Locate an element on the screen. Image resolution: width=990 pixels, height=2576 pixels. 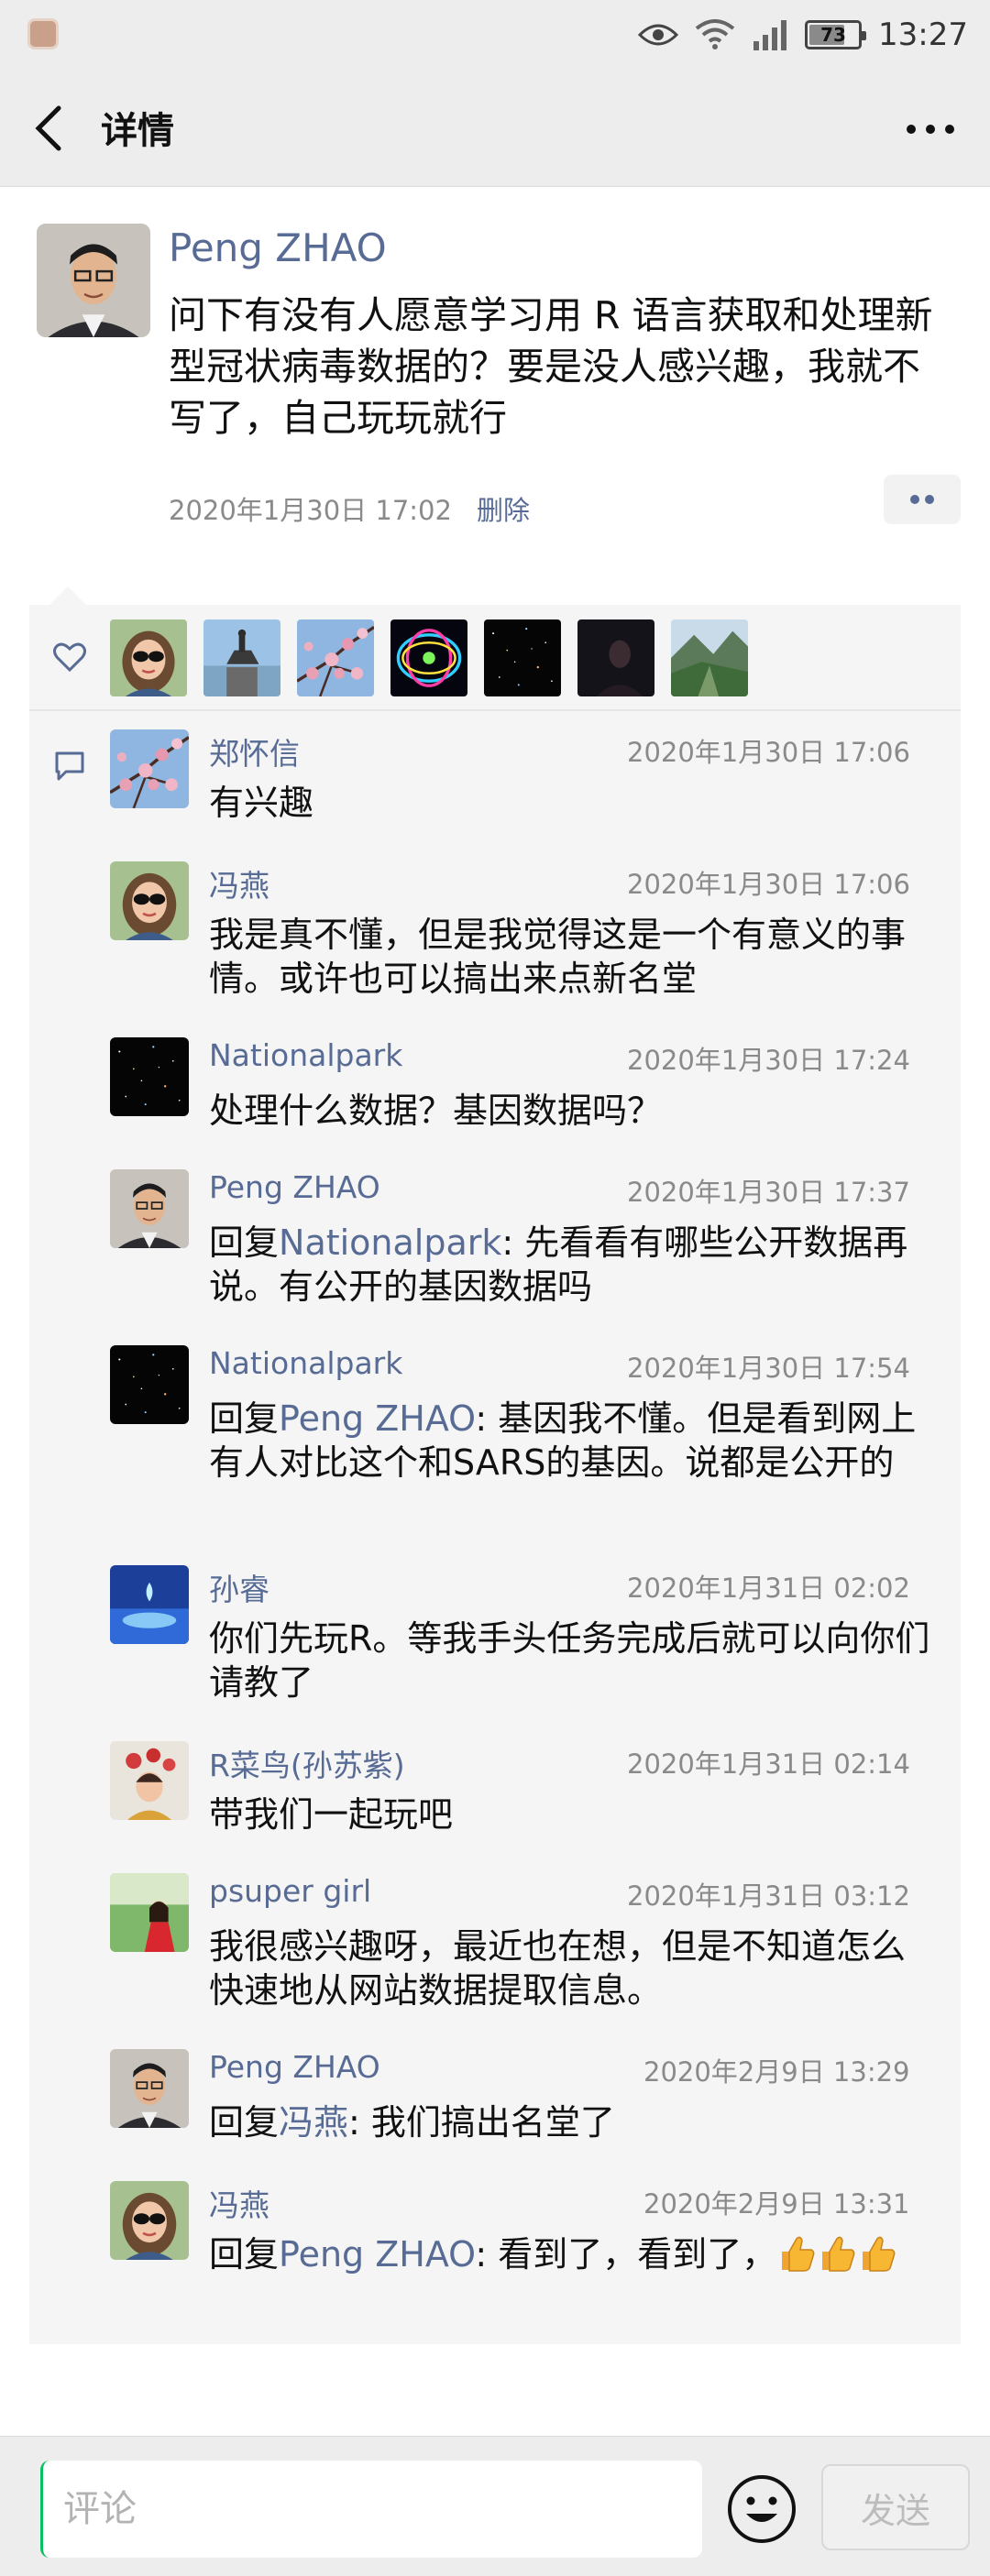
liker-avatar-equestrian-statue is located at coordinates (242, 657).